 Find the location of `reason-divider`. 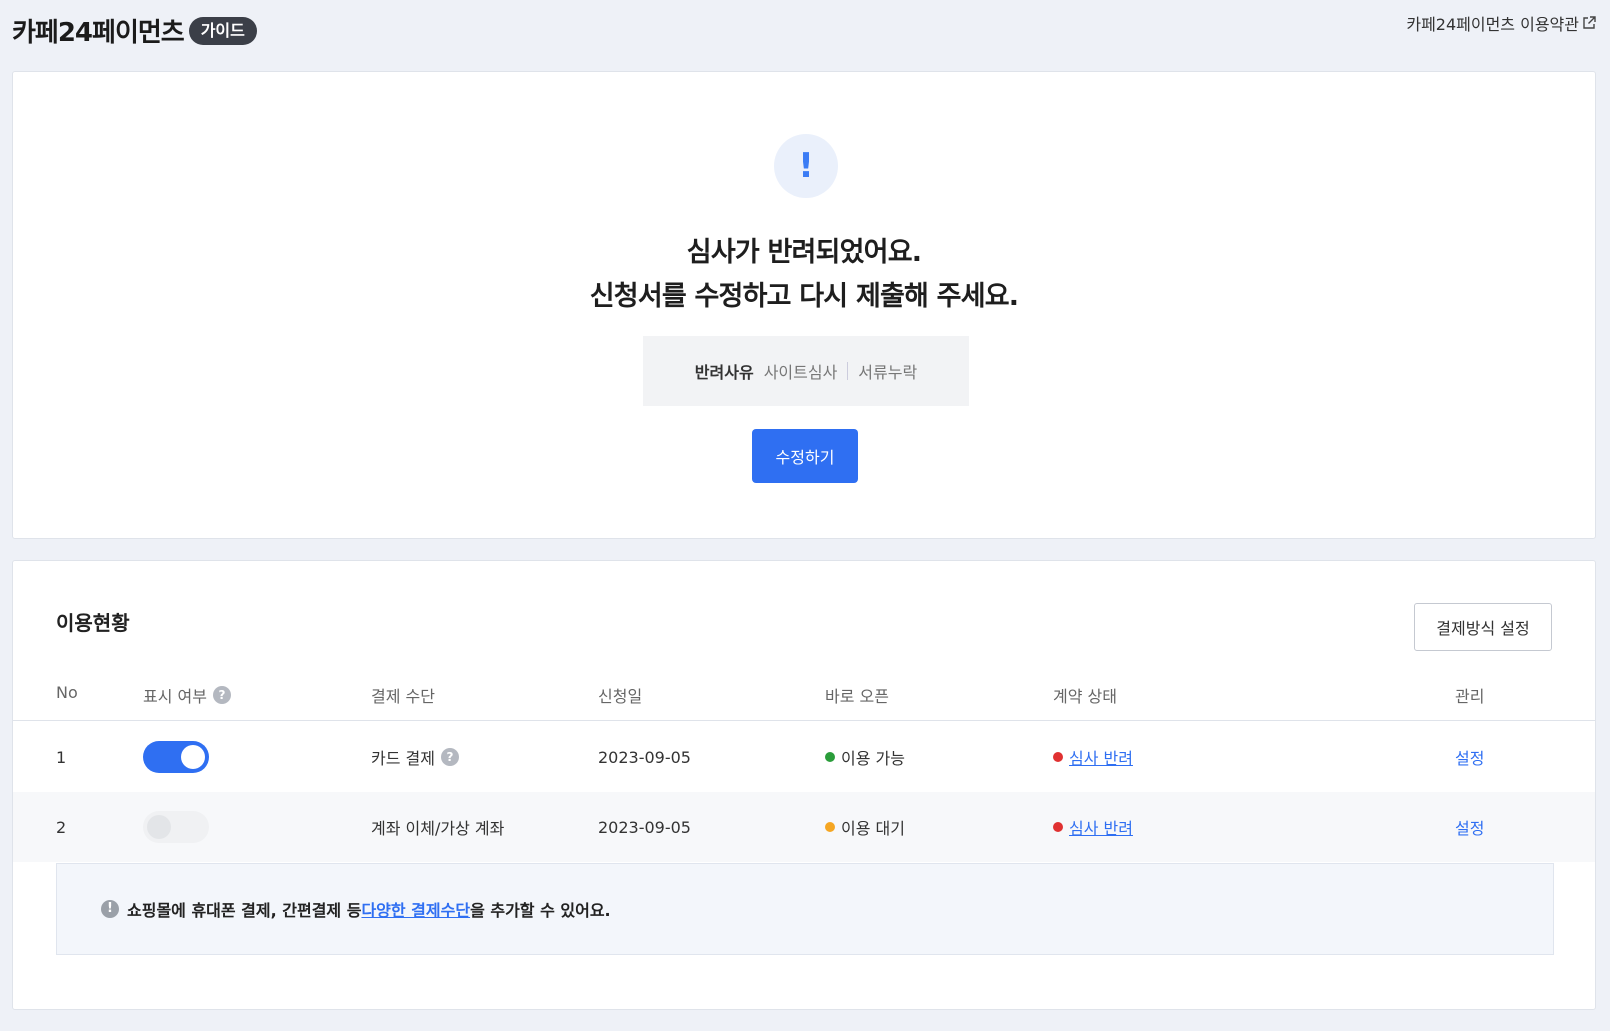

reason-divider is located at coordinates (848, 371).